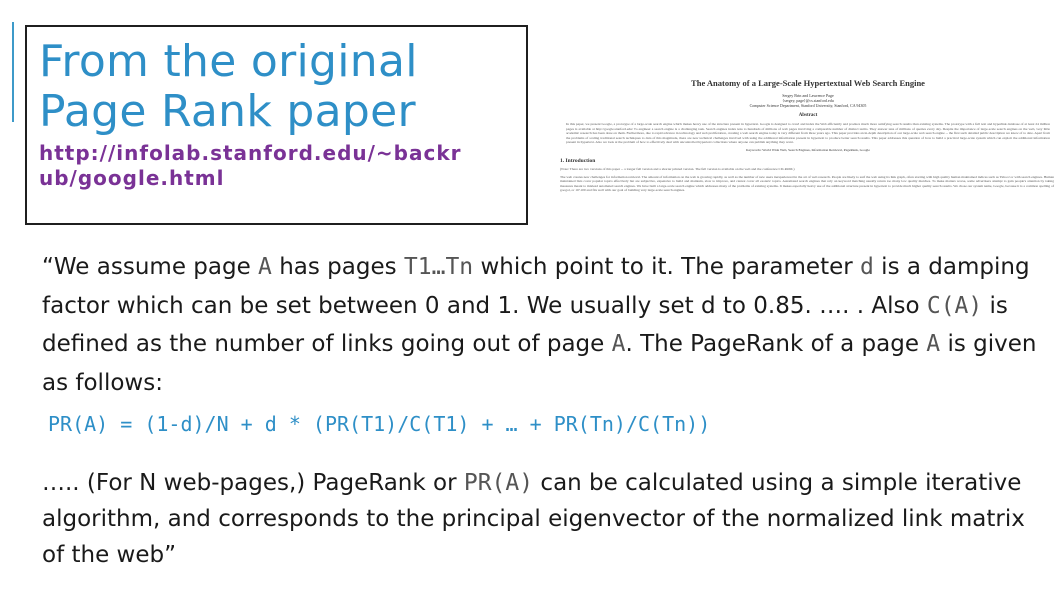 This screenshot has height=596, width=1059. Describe the element at coordinates (808, 115) in the screenshot. I see `paper-abstract-heading: Abstract` at that location.